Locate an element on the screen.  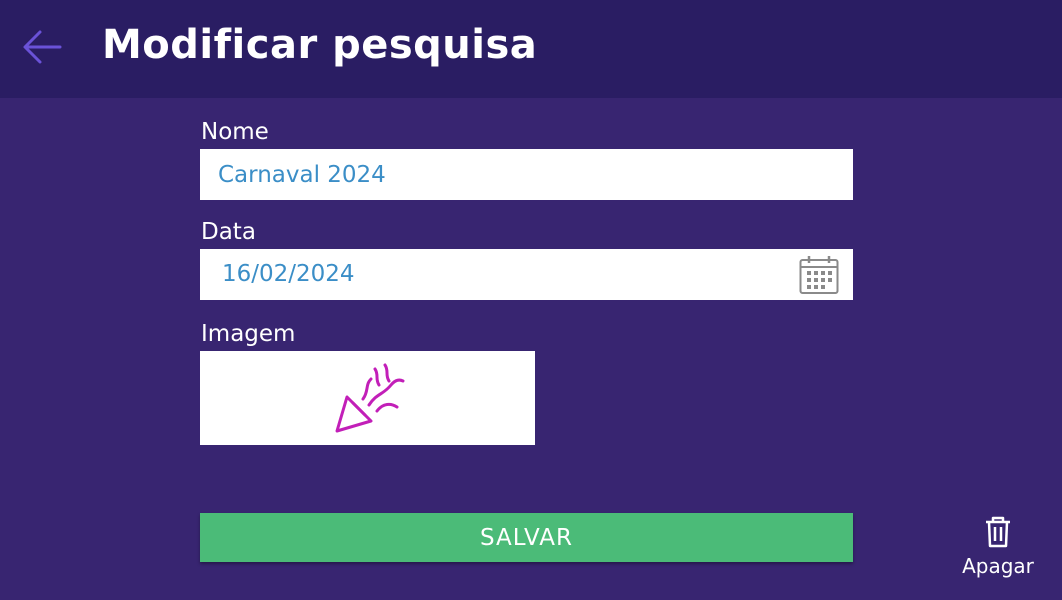
arrow-left-icon is located at coordinates (42, 47).